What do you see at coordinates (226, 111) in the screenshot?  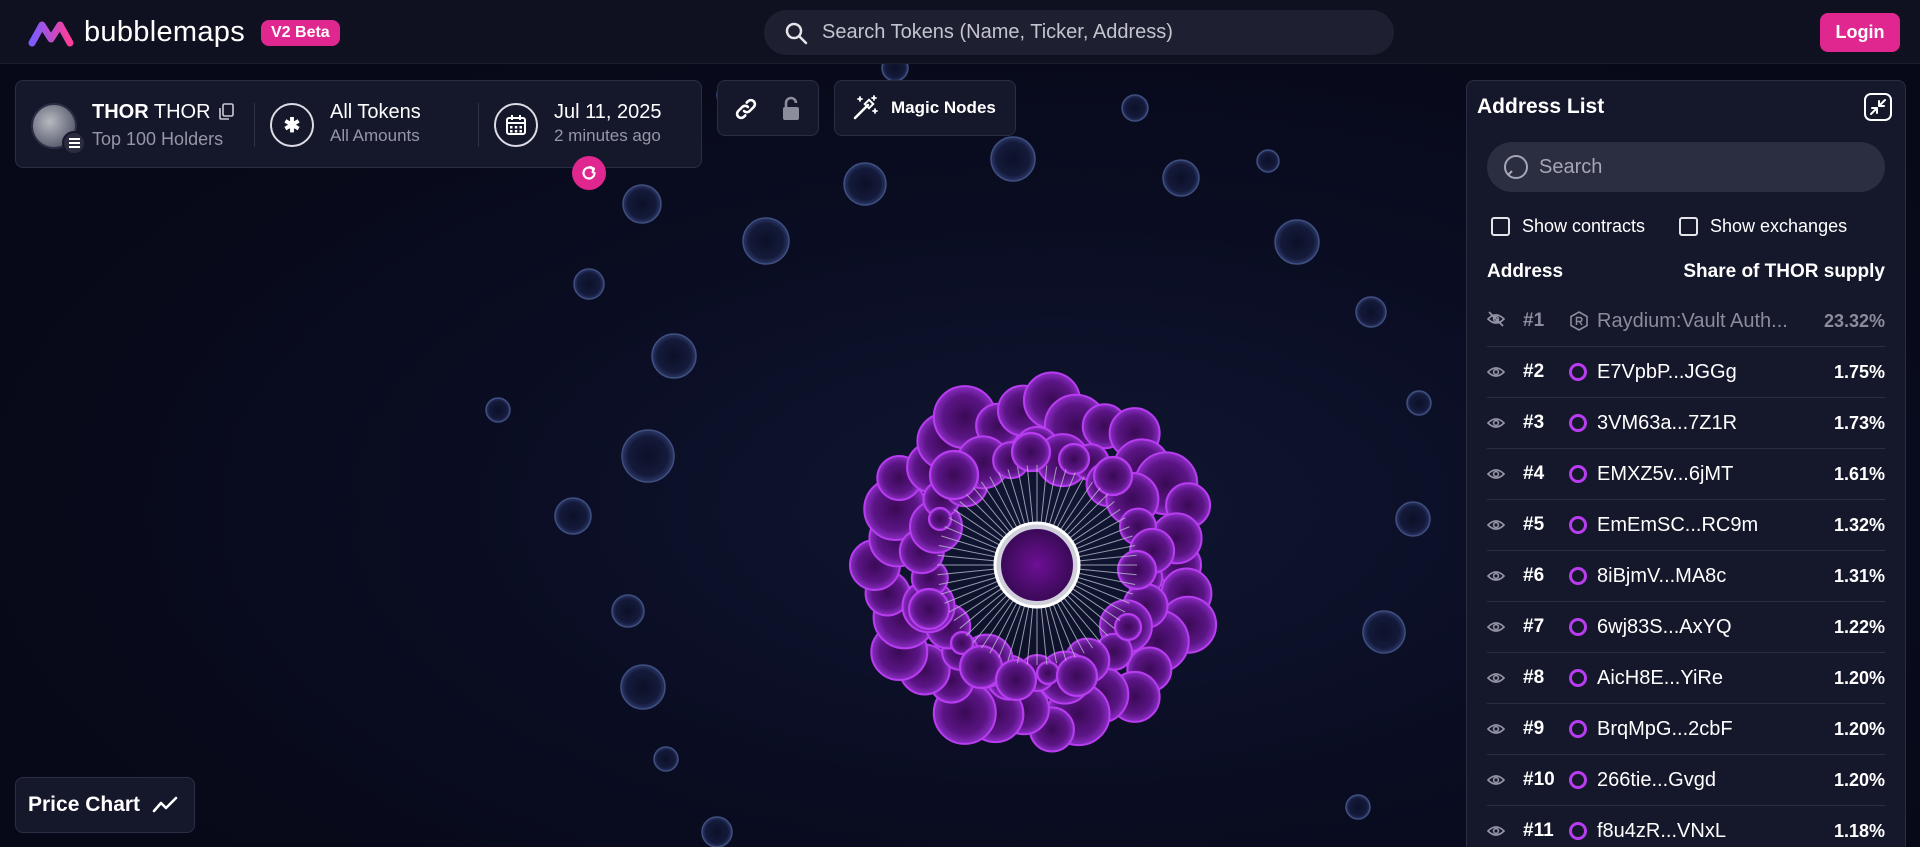 I see `copy-icon` at bounding box center [226, 111].